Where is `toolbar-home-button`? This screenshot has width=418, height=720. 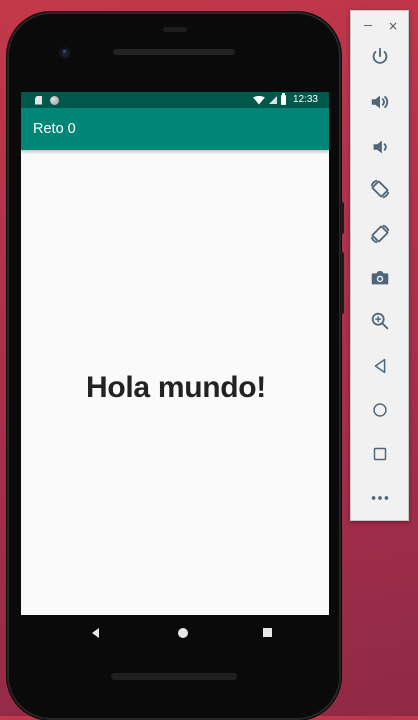
toolbar-home-button is located at coordinates (380, 410).